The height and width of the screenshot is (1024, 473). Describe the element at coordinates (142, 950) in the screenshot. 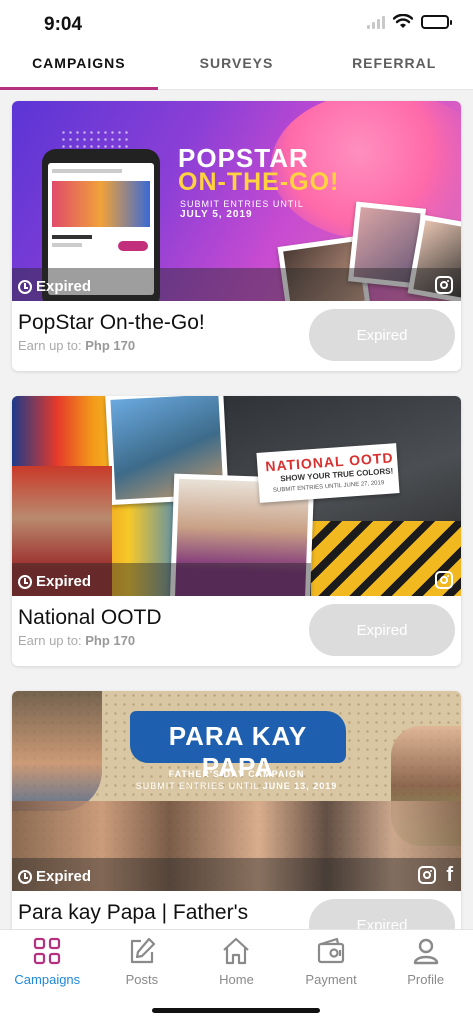

I see `edit-icon` at that location.